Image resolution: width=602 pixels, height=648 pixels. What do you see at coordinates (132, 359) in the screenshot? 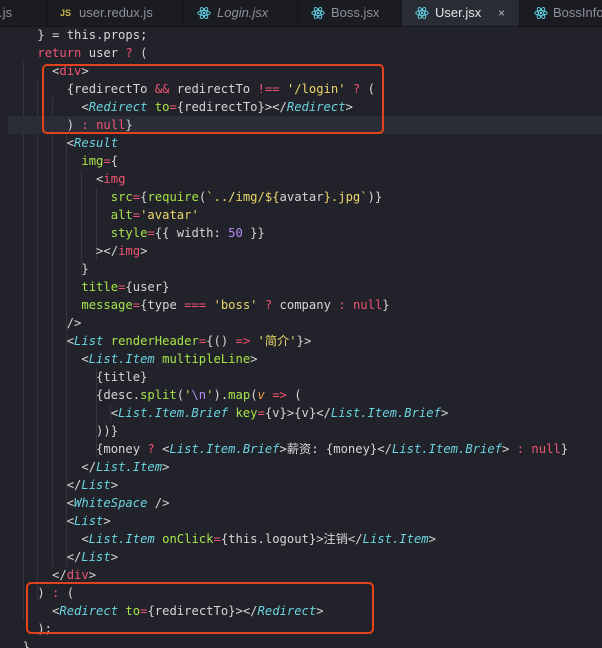
I see `code-line: <List.Item multipleLine>` at bounding box center [132, 359].